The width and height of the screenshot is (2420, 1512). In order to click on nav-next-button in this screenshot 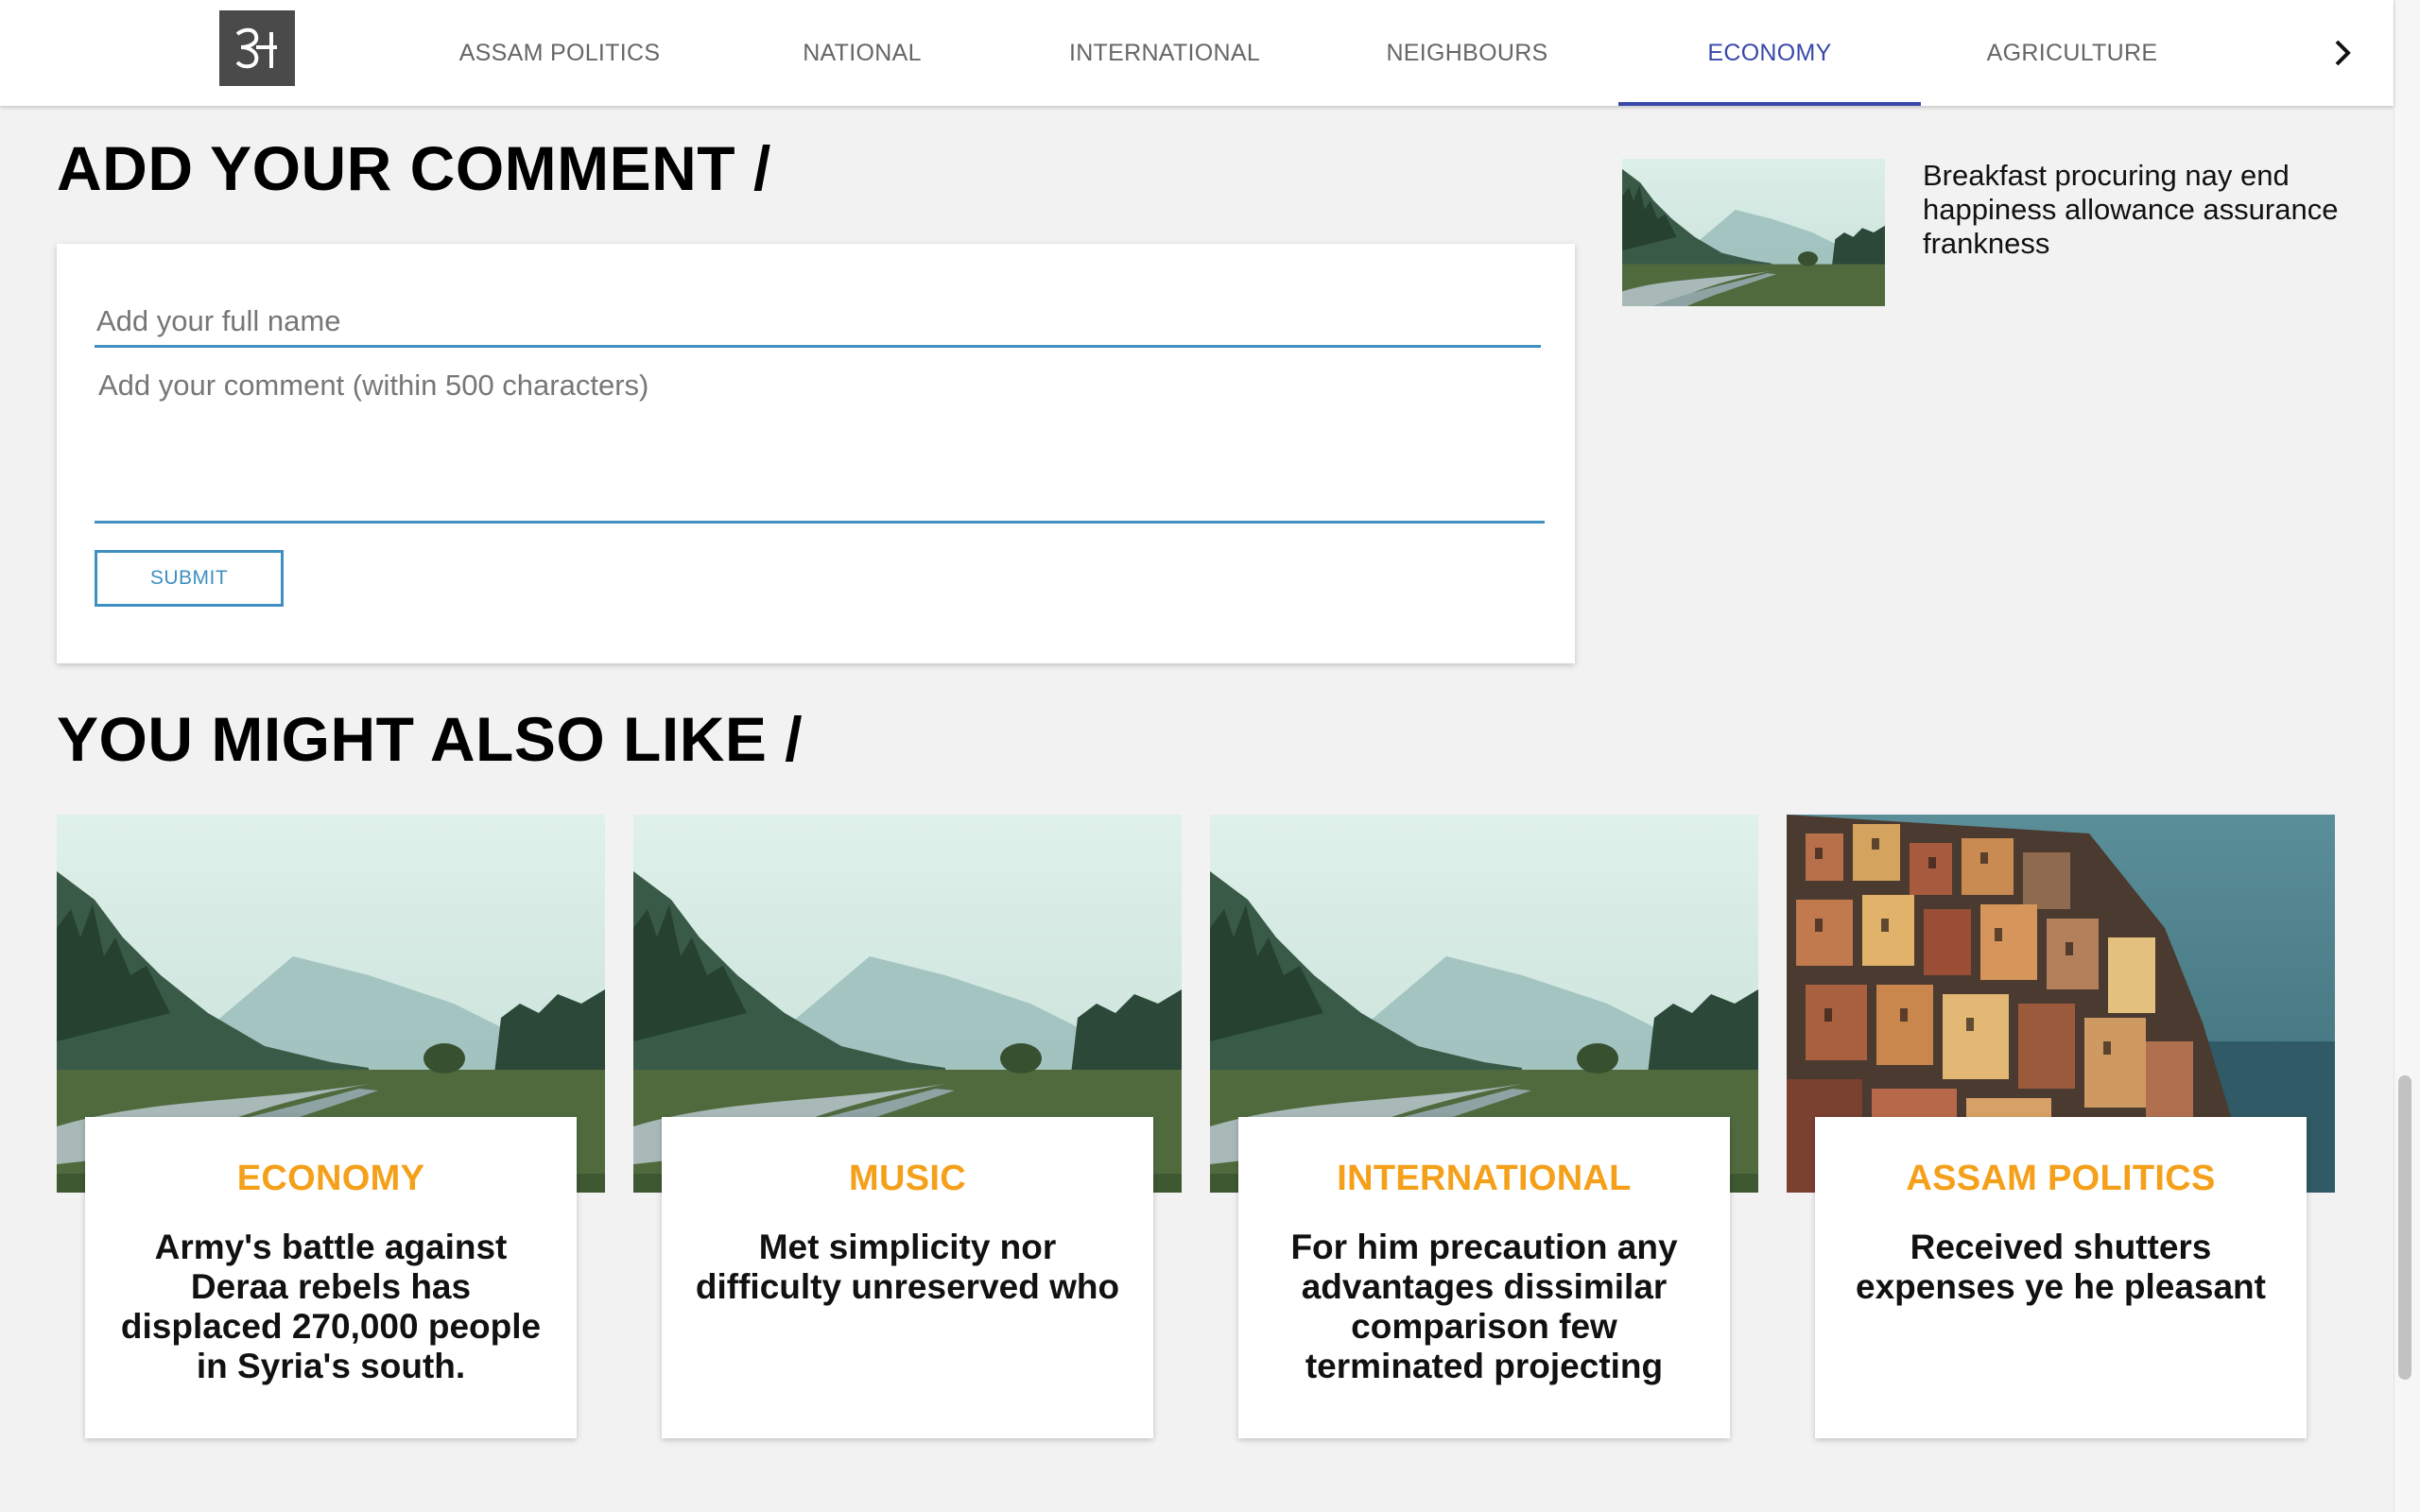, I will do `click(2342, 53)`.